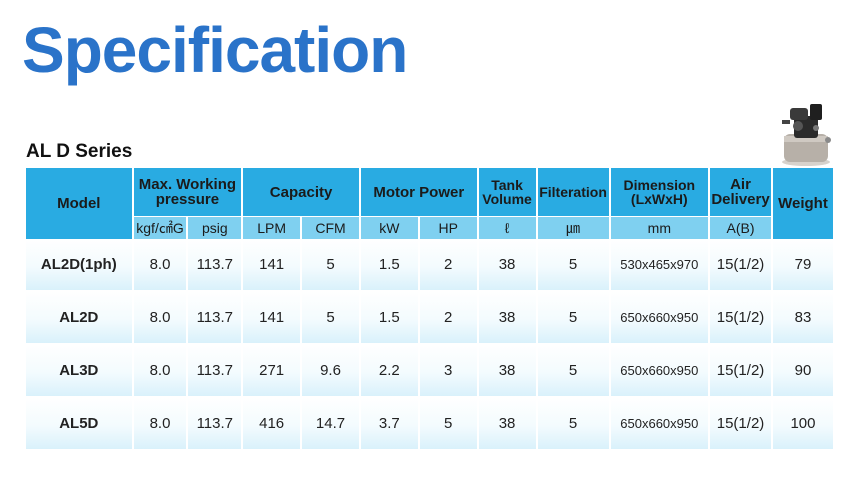 This screenshot has width=859, height=500. What do you see at coordinates (330, 424) in the screenshot?
I see `cell-cfm: 14.7` at bounding box center [330, 424].